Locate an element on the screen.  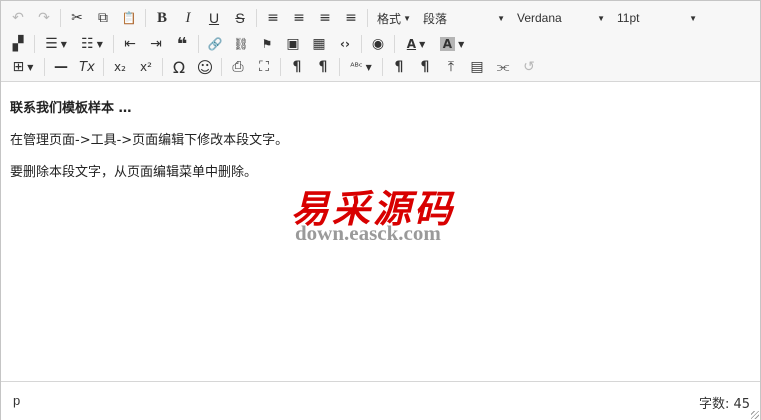
copy-icon: ⧉ is located at coordinates (103, 18).